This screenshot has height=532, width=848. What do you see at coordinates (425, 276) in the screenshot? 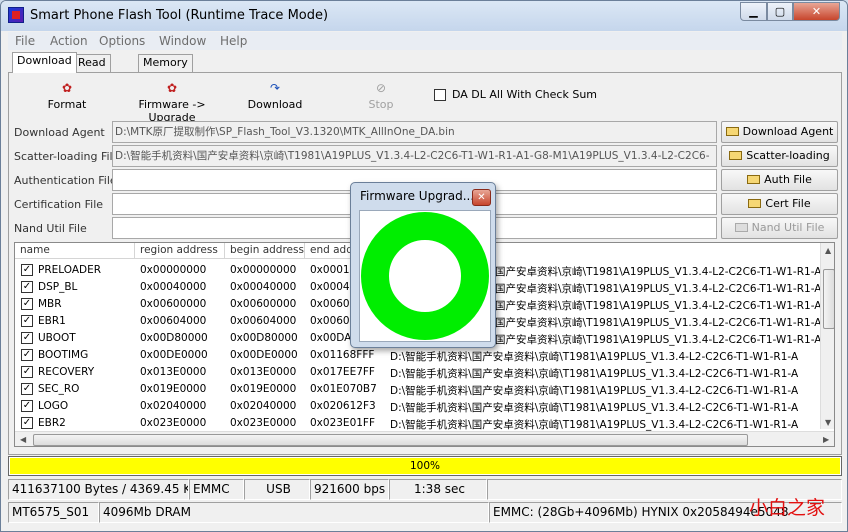
I see `progress-ring-icon` at bounding box center [425, 276].